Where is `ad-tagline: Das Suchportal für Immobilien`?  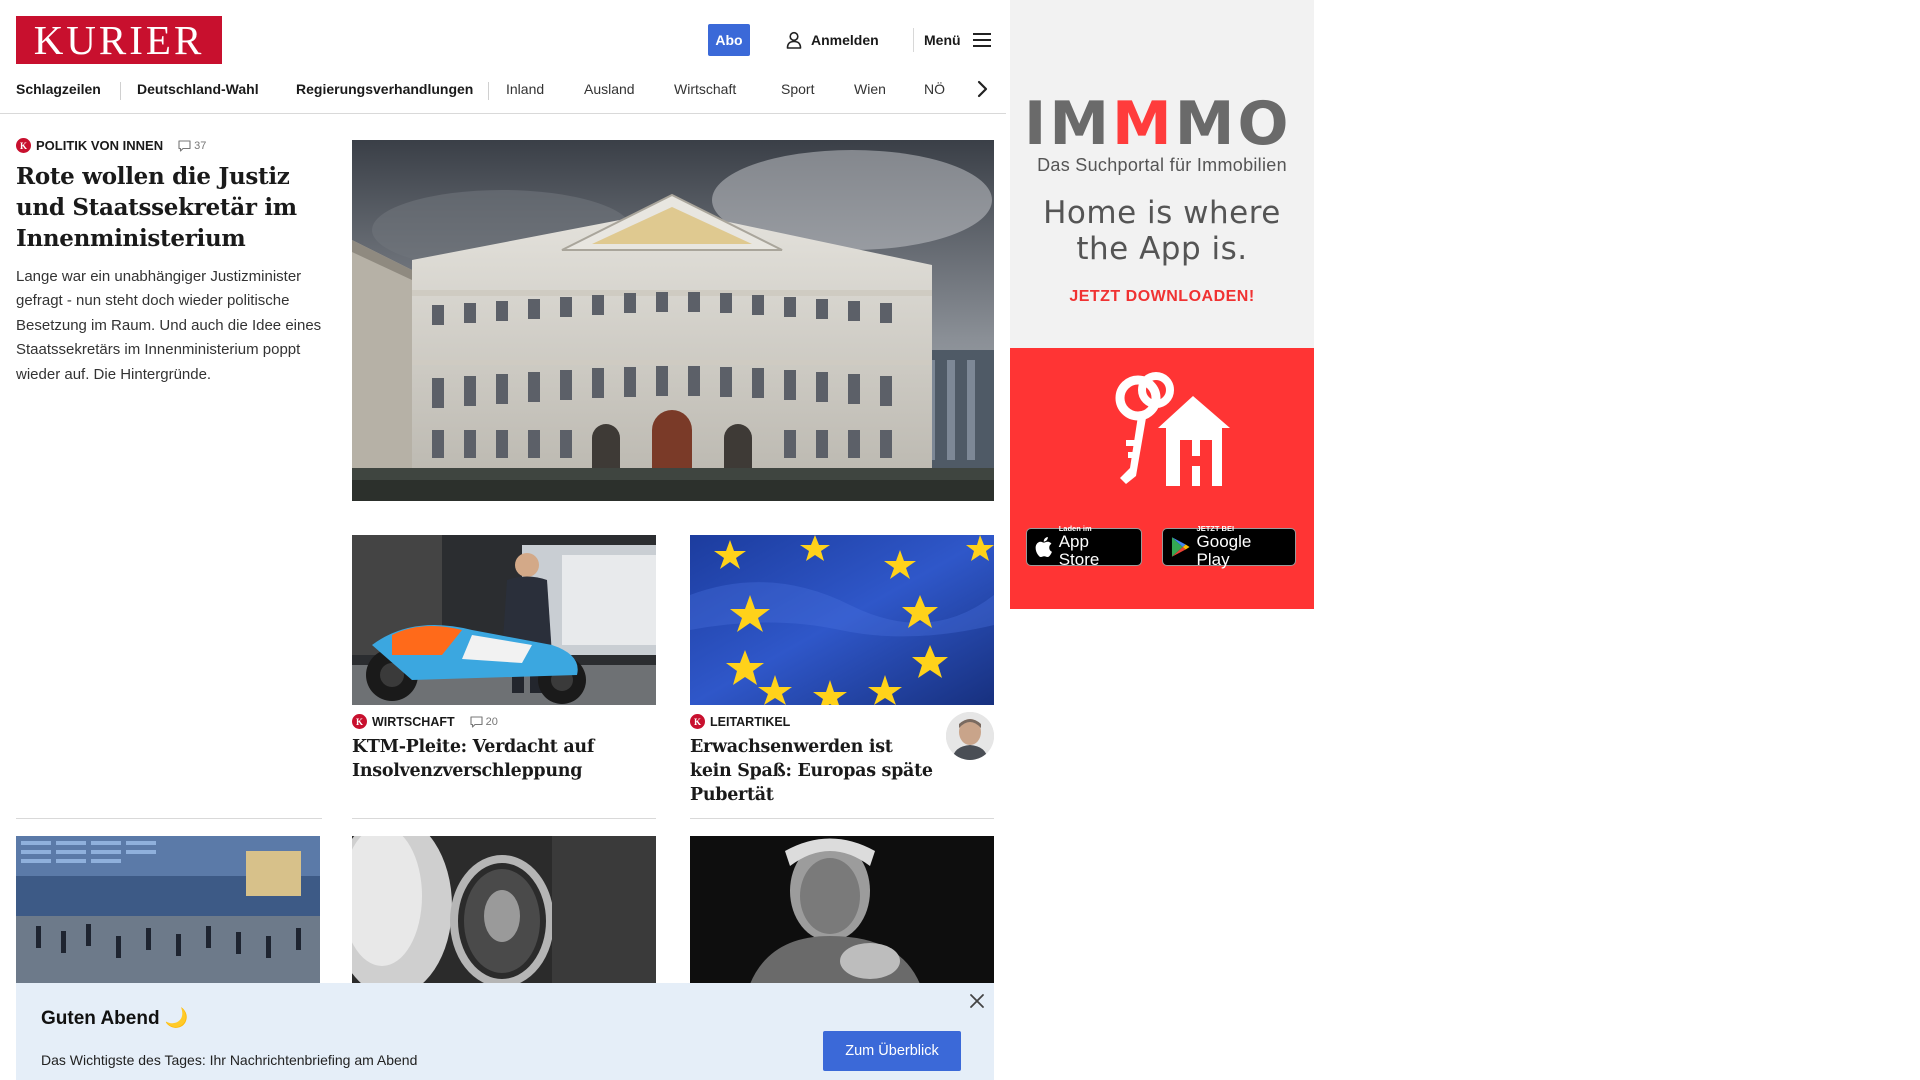 ad-tagline: Das Suchportal für Immobilien is located at coordinates (1162, 165).